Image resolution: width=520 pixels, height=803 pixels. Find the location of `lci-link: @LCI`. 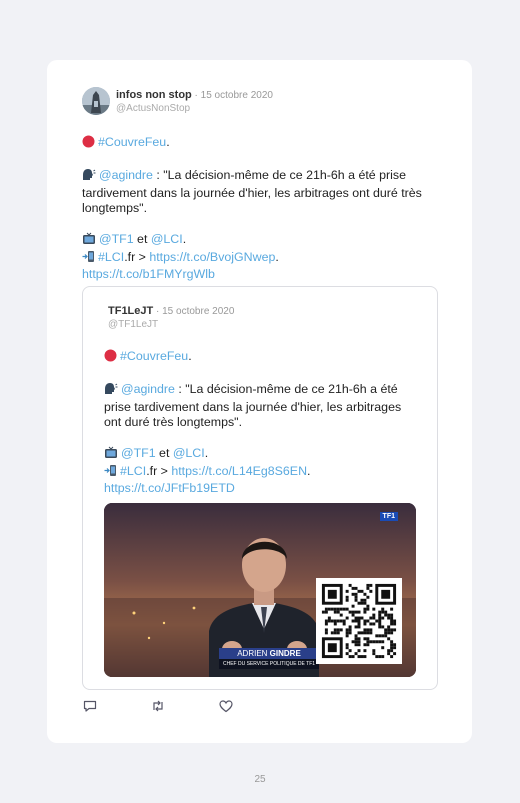

lci-link: @LCI is located at coordinates (167, 239).